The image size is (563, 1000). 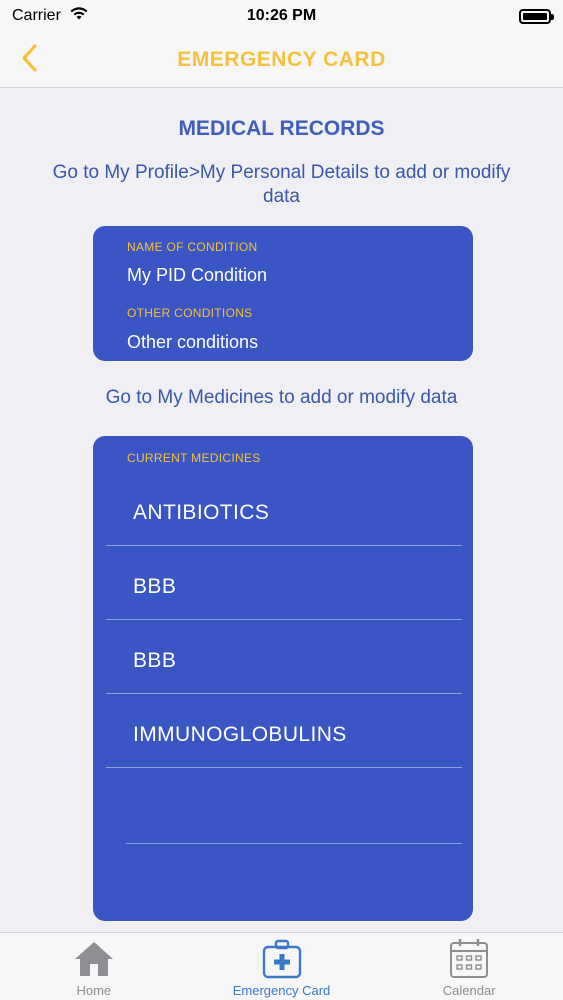 I want to click on list-divider, so click(x=294, y=843).